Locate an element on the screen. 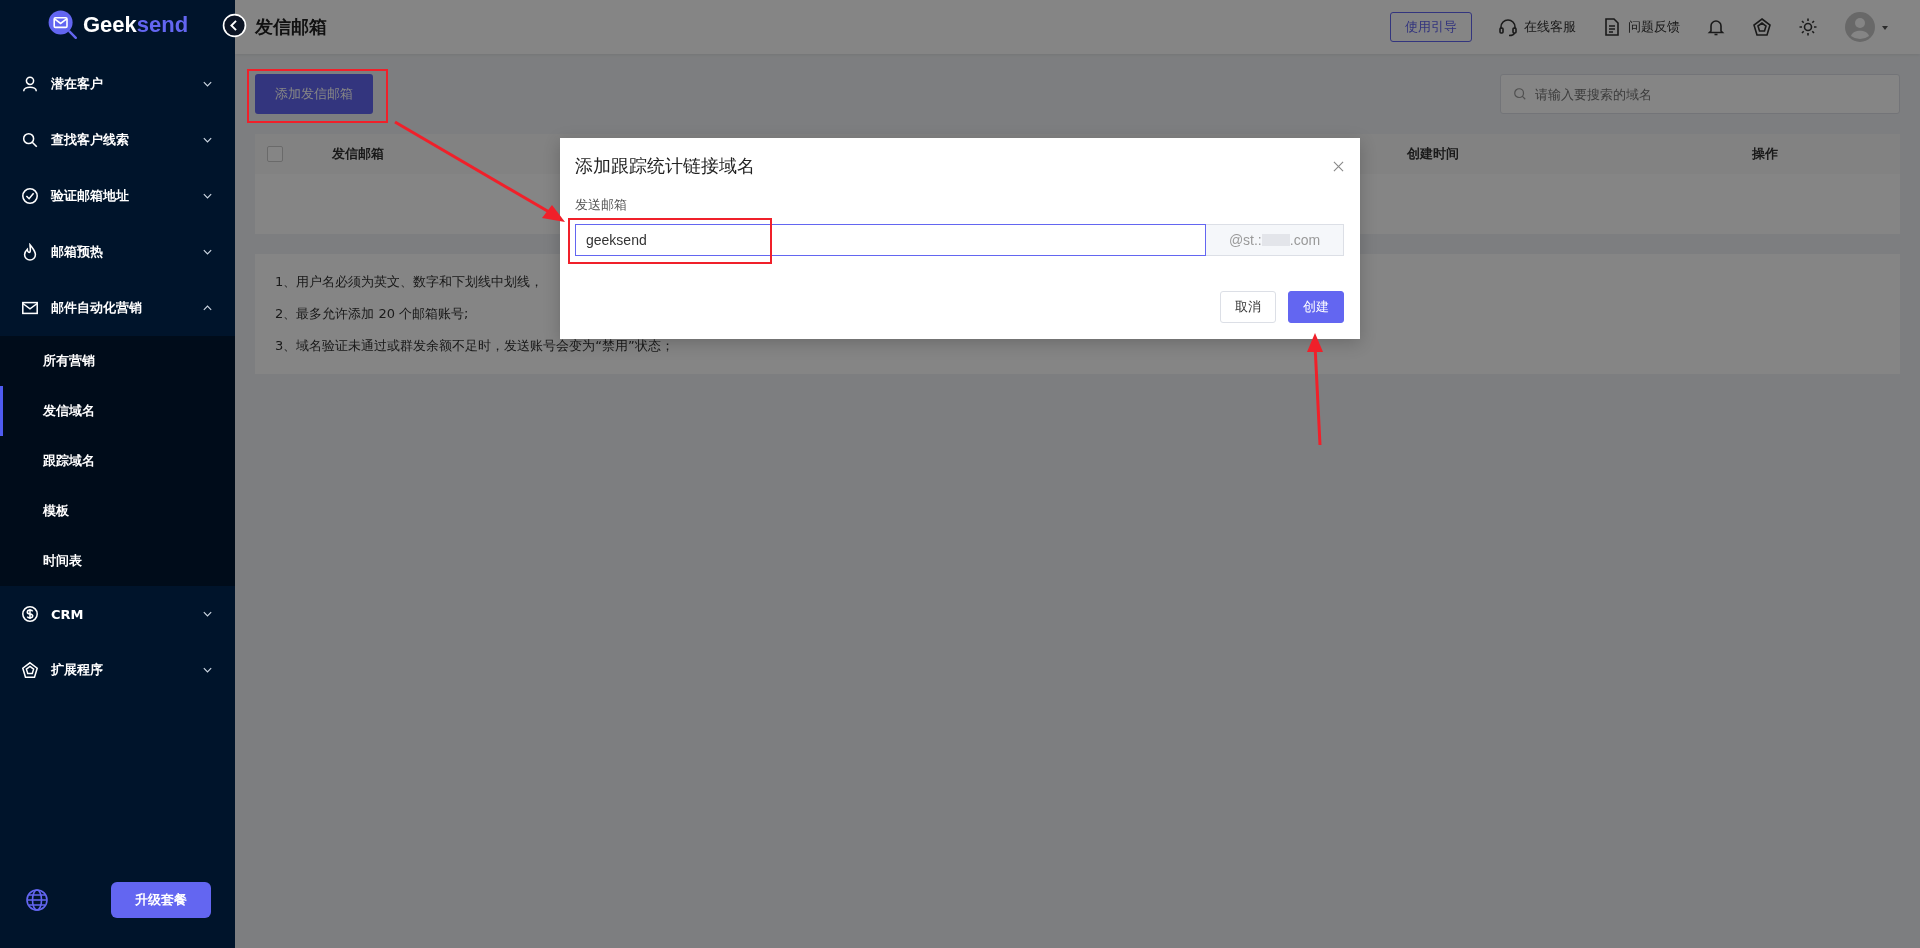  dollar-icon is located at coordinates (30, 614).